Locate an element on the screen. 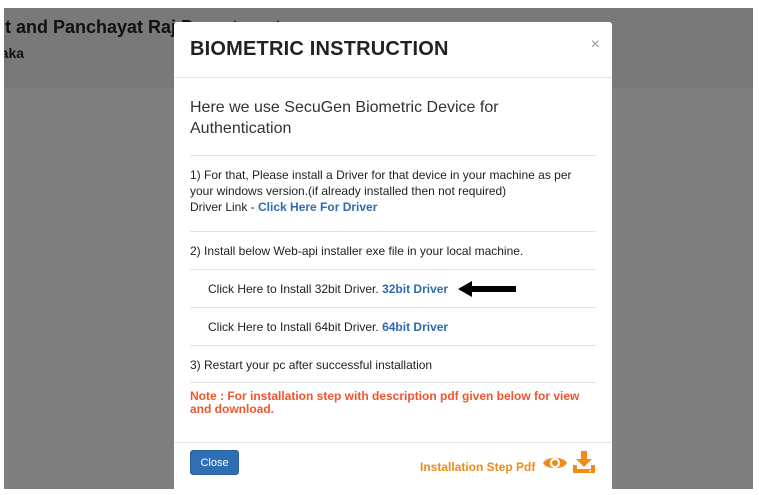 The image size is (759, 495). close-icon: × is located at coordinates (595, 45).